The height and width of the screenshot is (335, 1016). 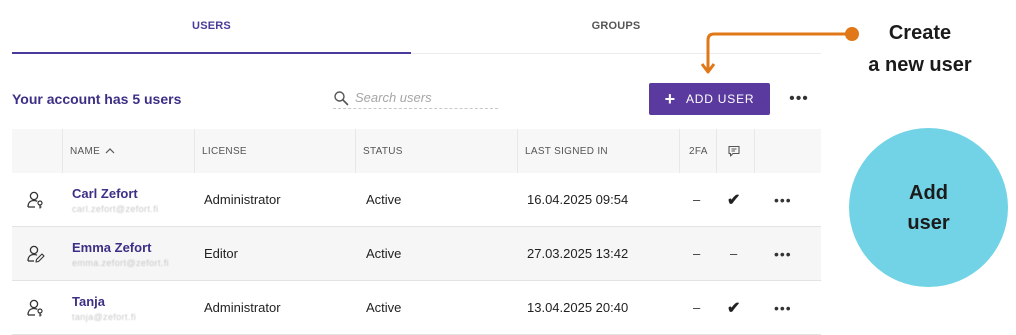 I want to click on user-edit-icon, so click(x=36, y=254).